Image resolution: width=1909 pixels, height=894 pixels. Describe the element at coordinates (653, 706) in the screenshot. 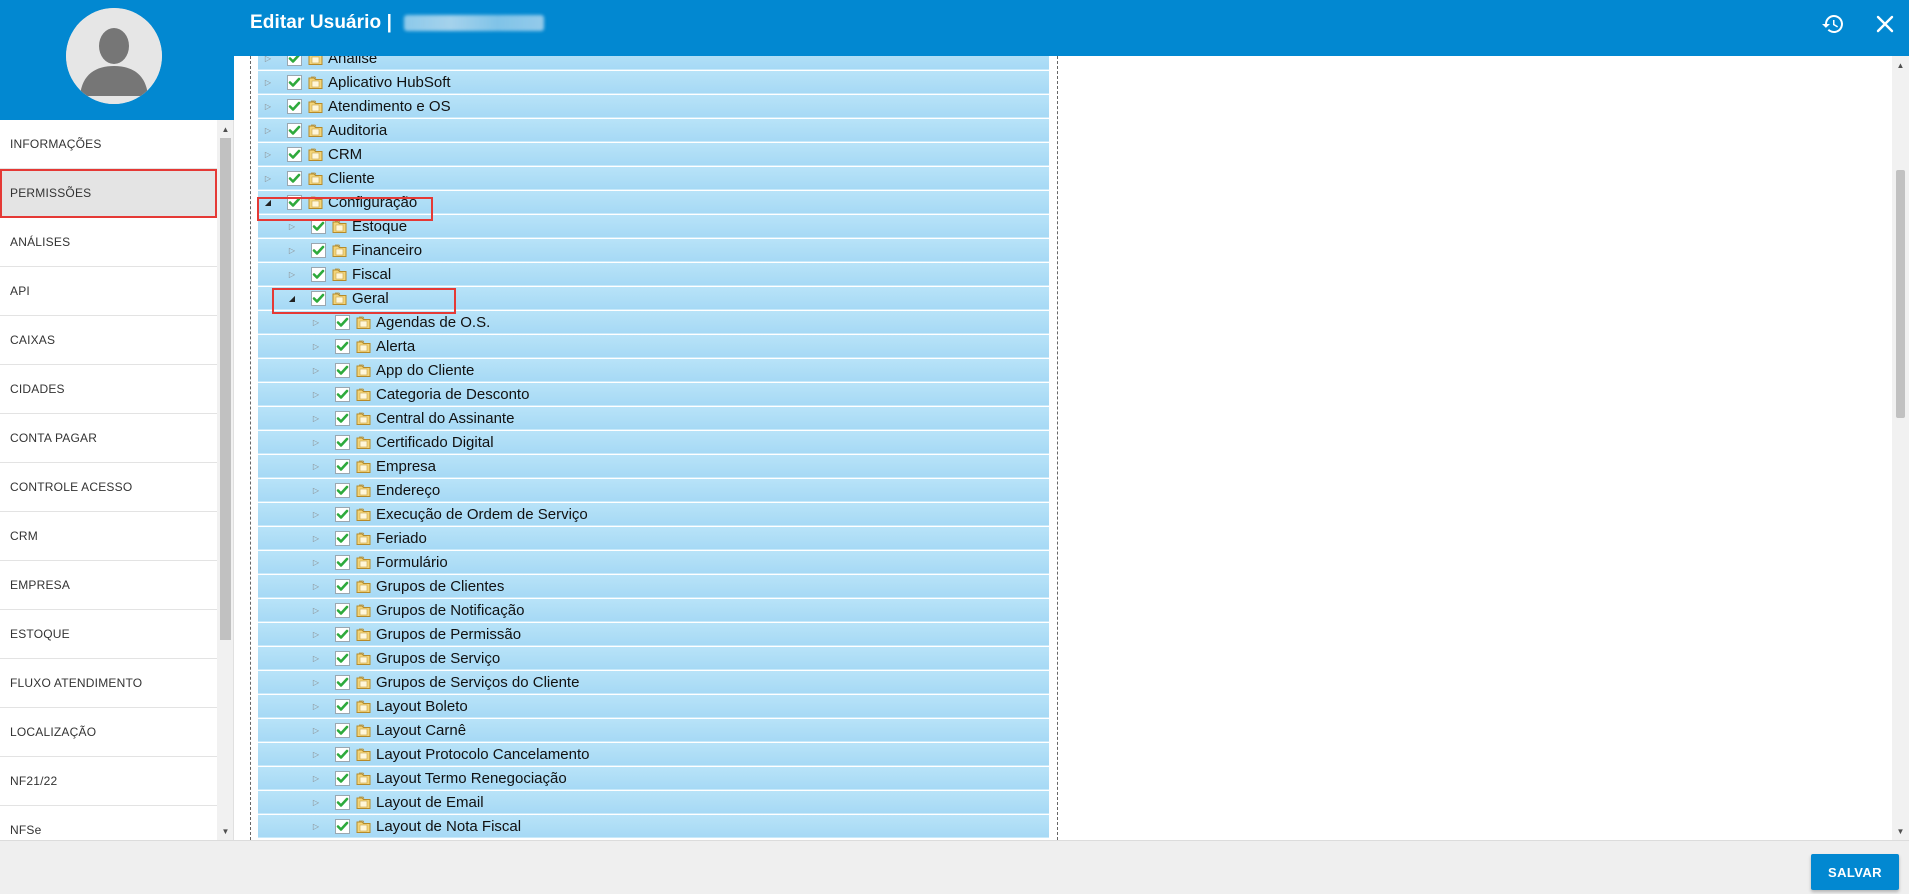

I see `tree-row: ▷ Layout Boleto` at that location.